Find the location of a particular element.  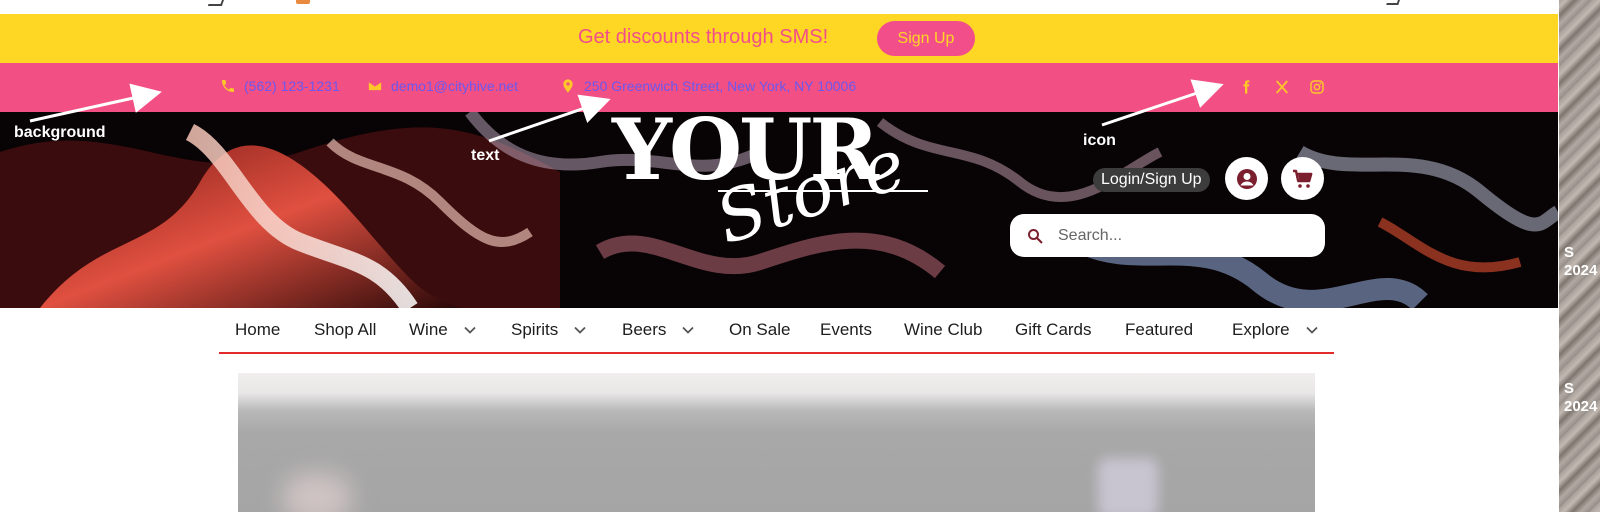

sms-promo-bar: Get discounts through SMS! Sign Up is located at coordinates (779, 38).